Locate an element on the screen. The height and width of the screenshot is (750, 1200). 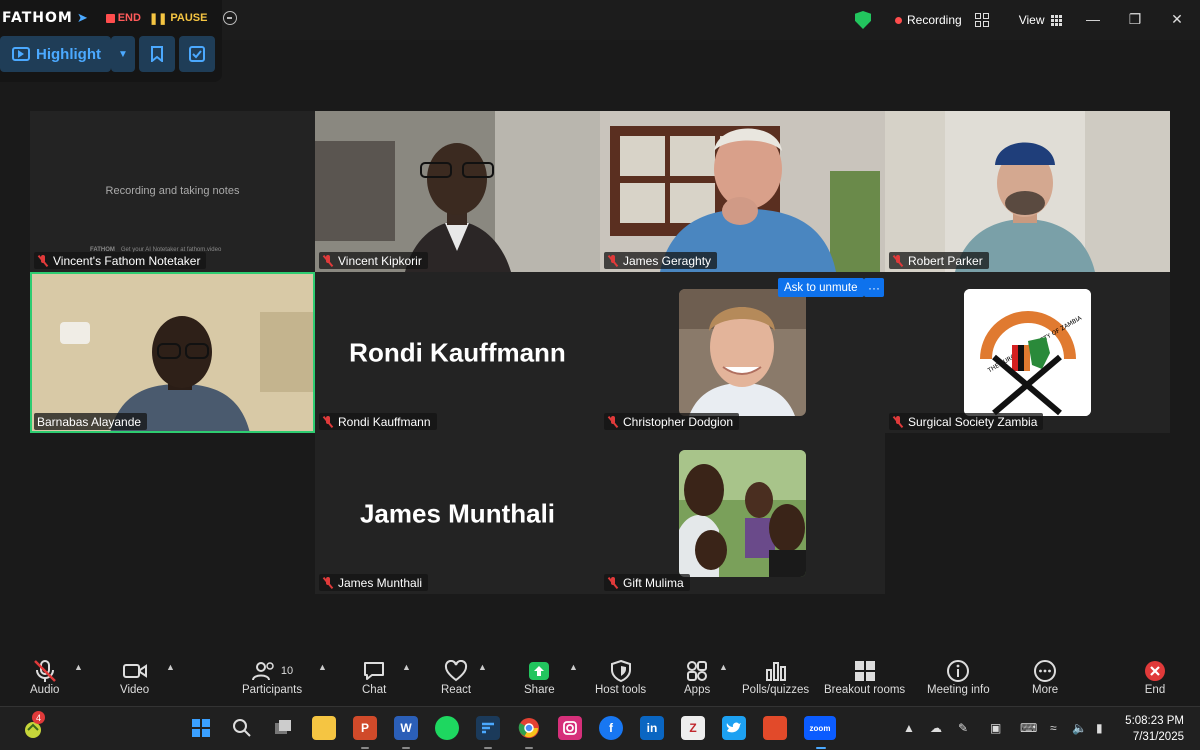
twitter-icon is located at coordinates (734, 728).